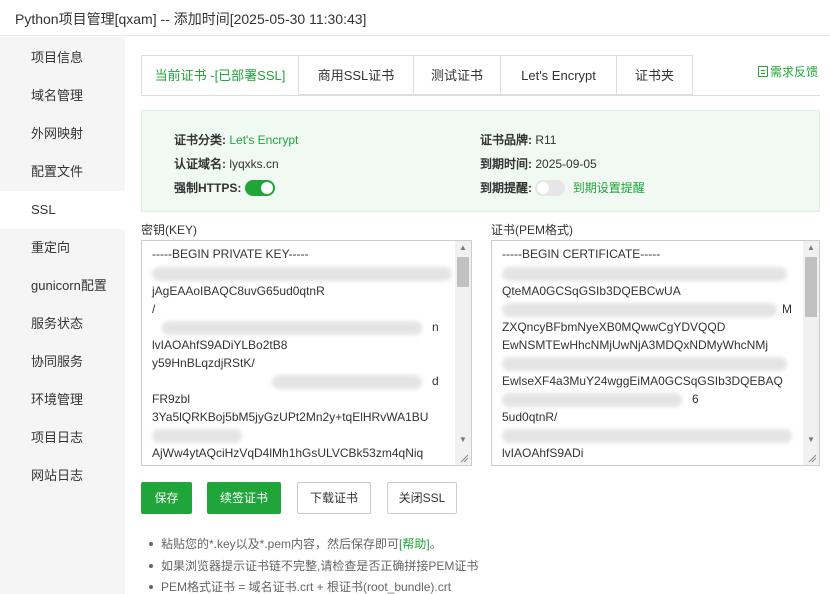 The image size is (830, 594). Describe the element at coordinates (62, 172) in the screenshot. I see `sidebar-item-config-file: 配置文件` at that location.